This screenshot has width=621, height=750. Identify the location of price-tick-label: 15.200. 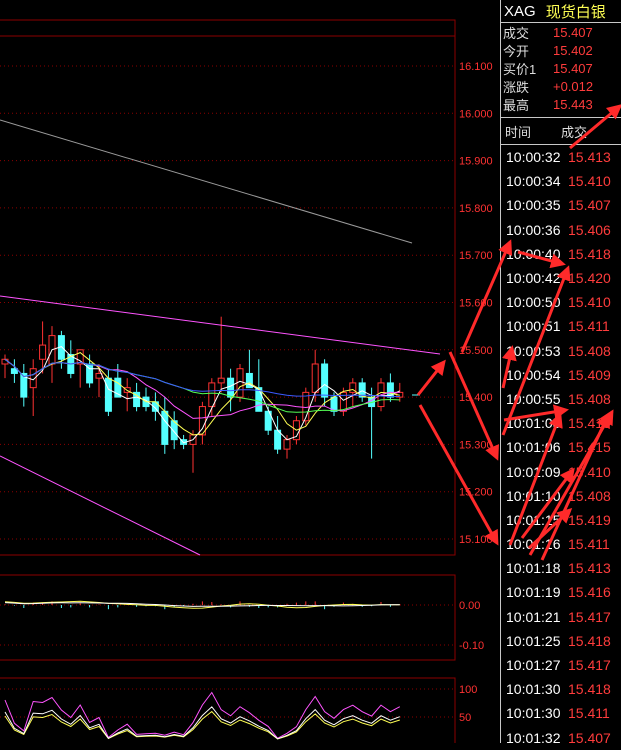
(476, 493).